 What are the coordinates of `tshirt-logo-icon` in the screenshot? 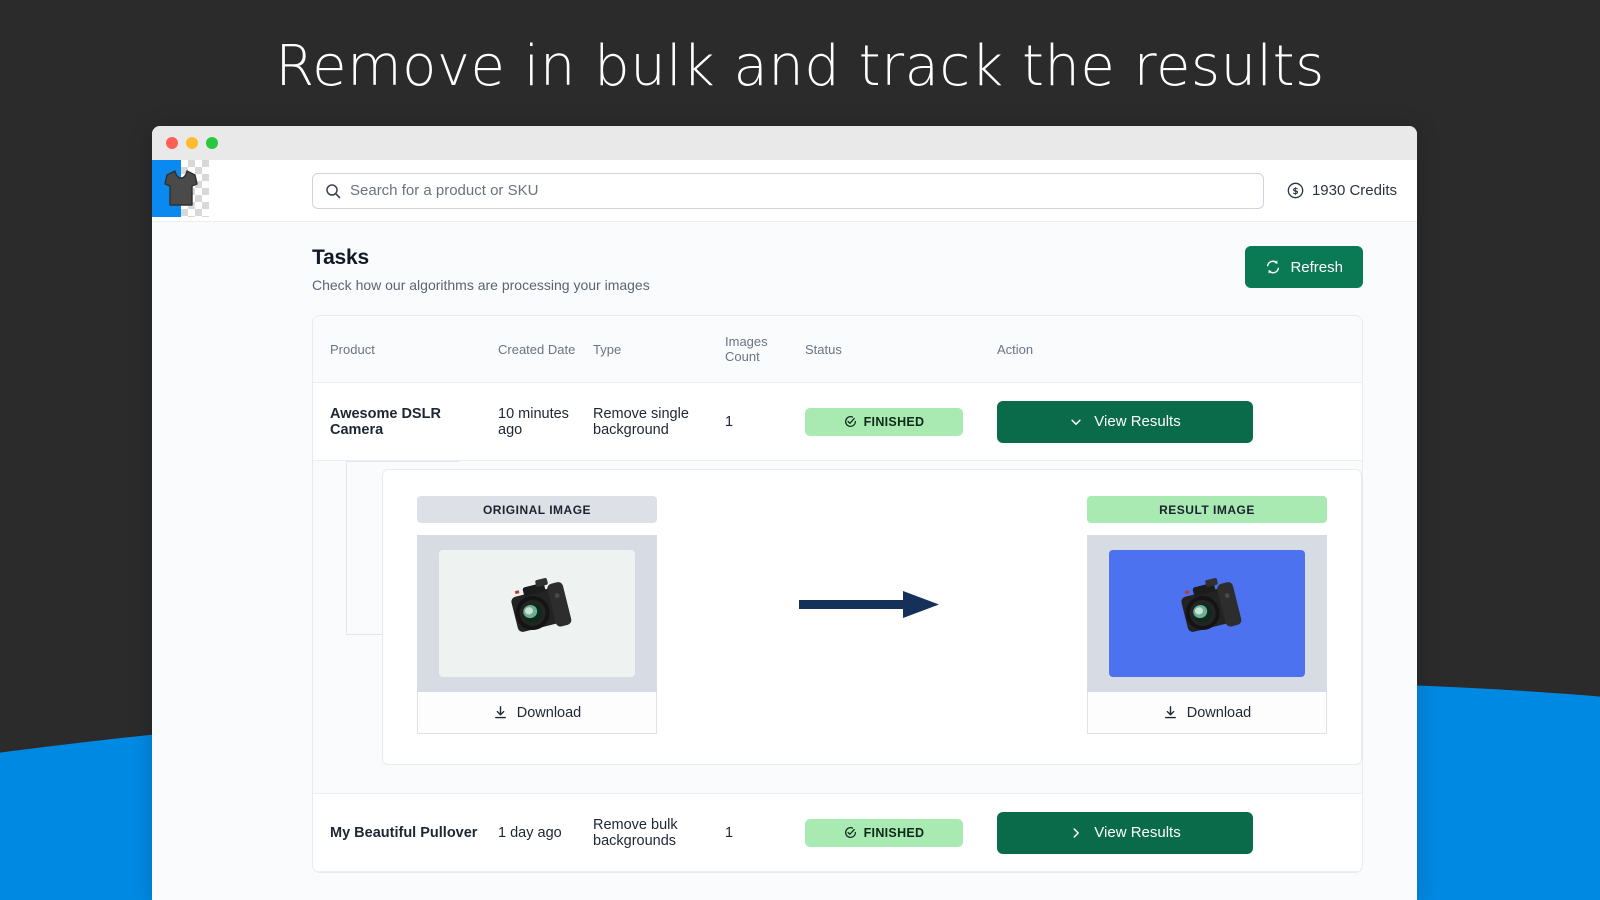 It's located at (180, 188).